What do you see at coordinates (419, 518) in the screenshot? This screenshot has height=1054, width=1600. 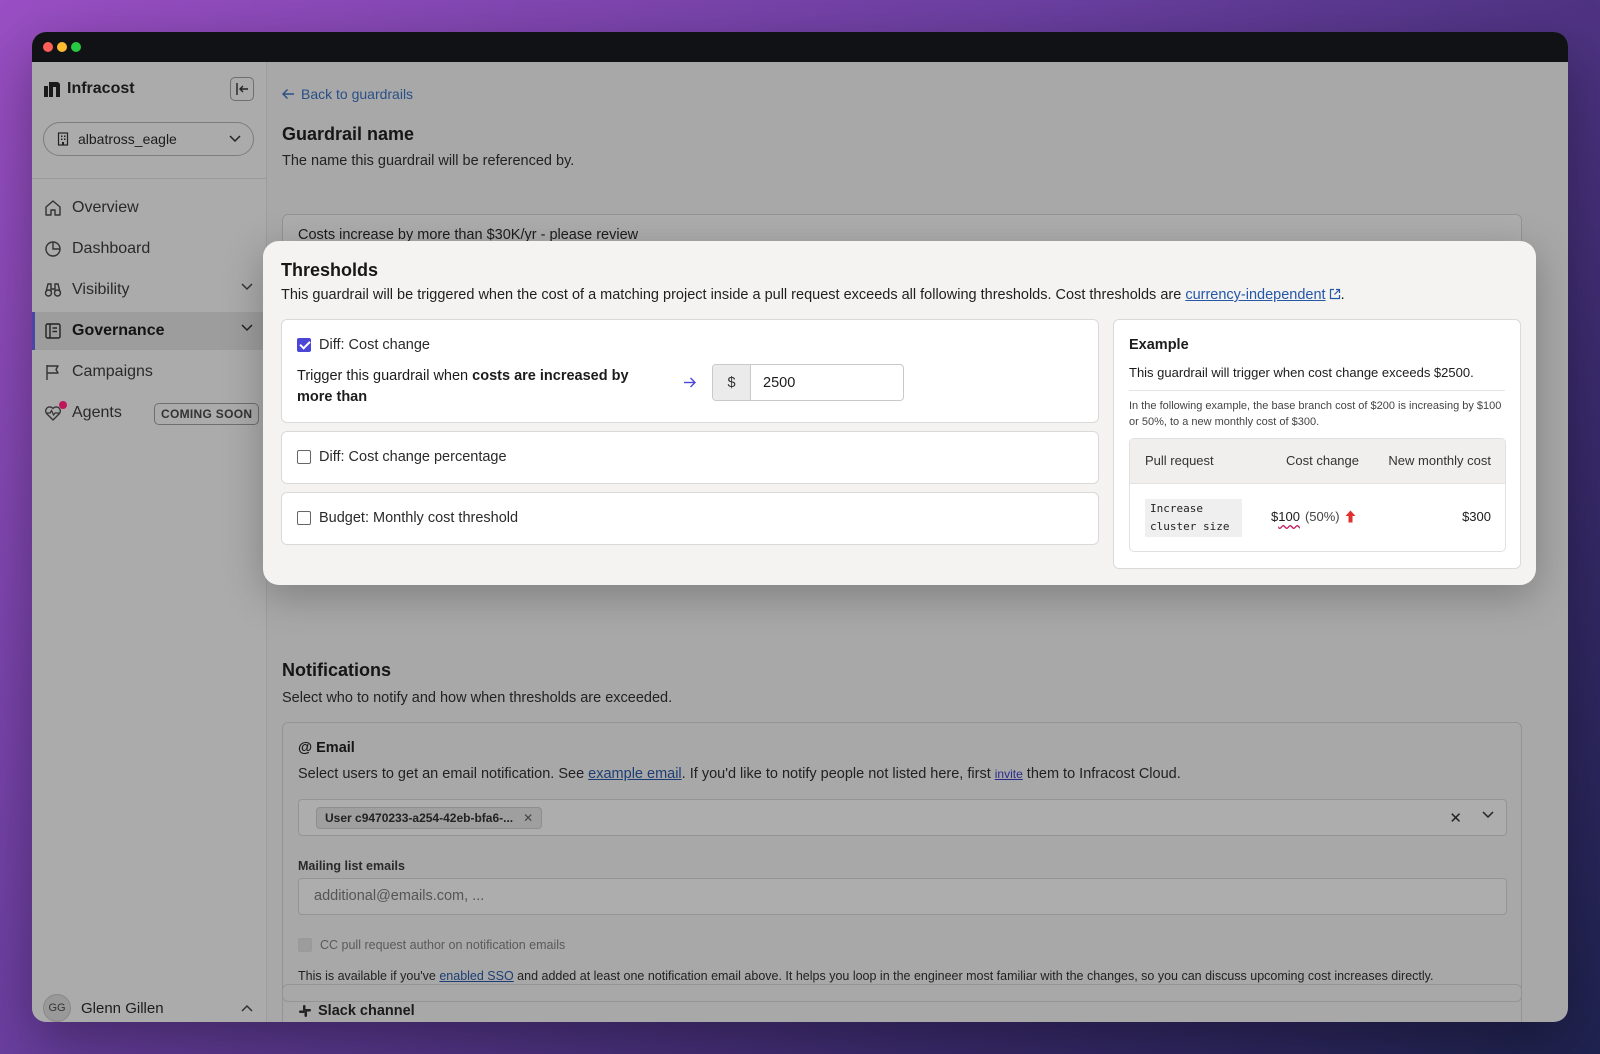 I see `monthly-budget-label: Budget: Monthly cost threshold` at bounding box center [419, 518].